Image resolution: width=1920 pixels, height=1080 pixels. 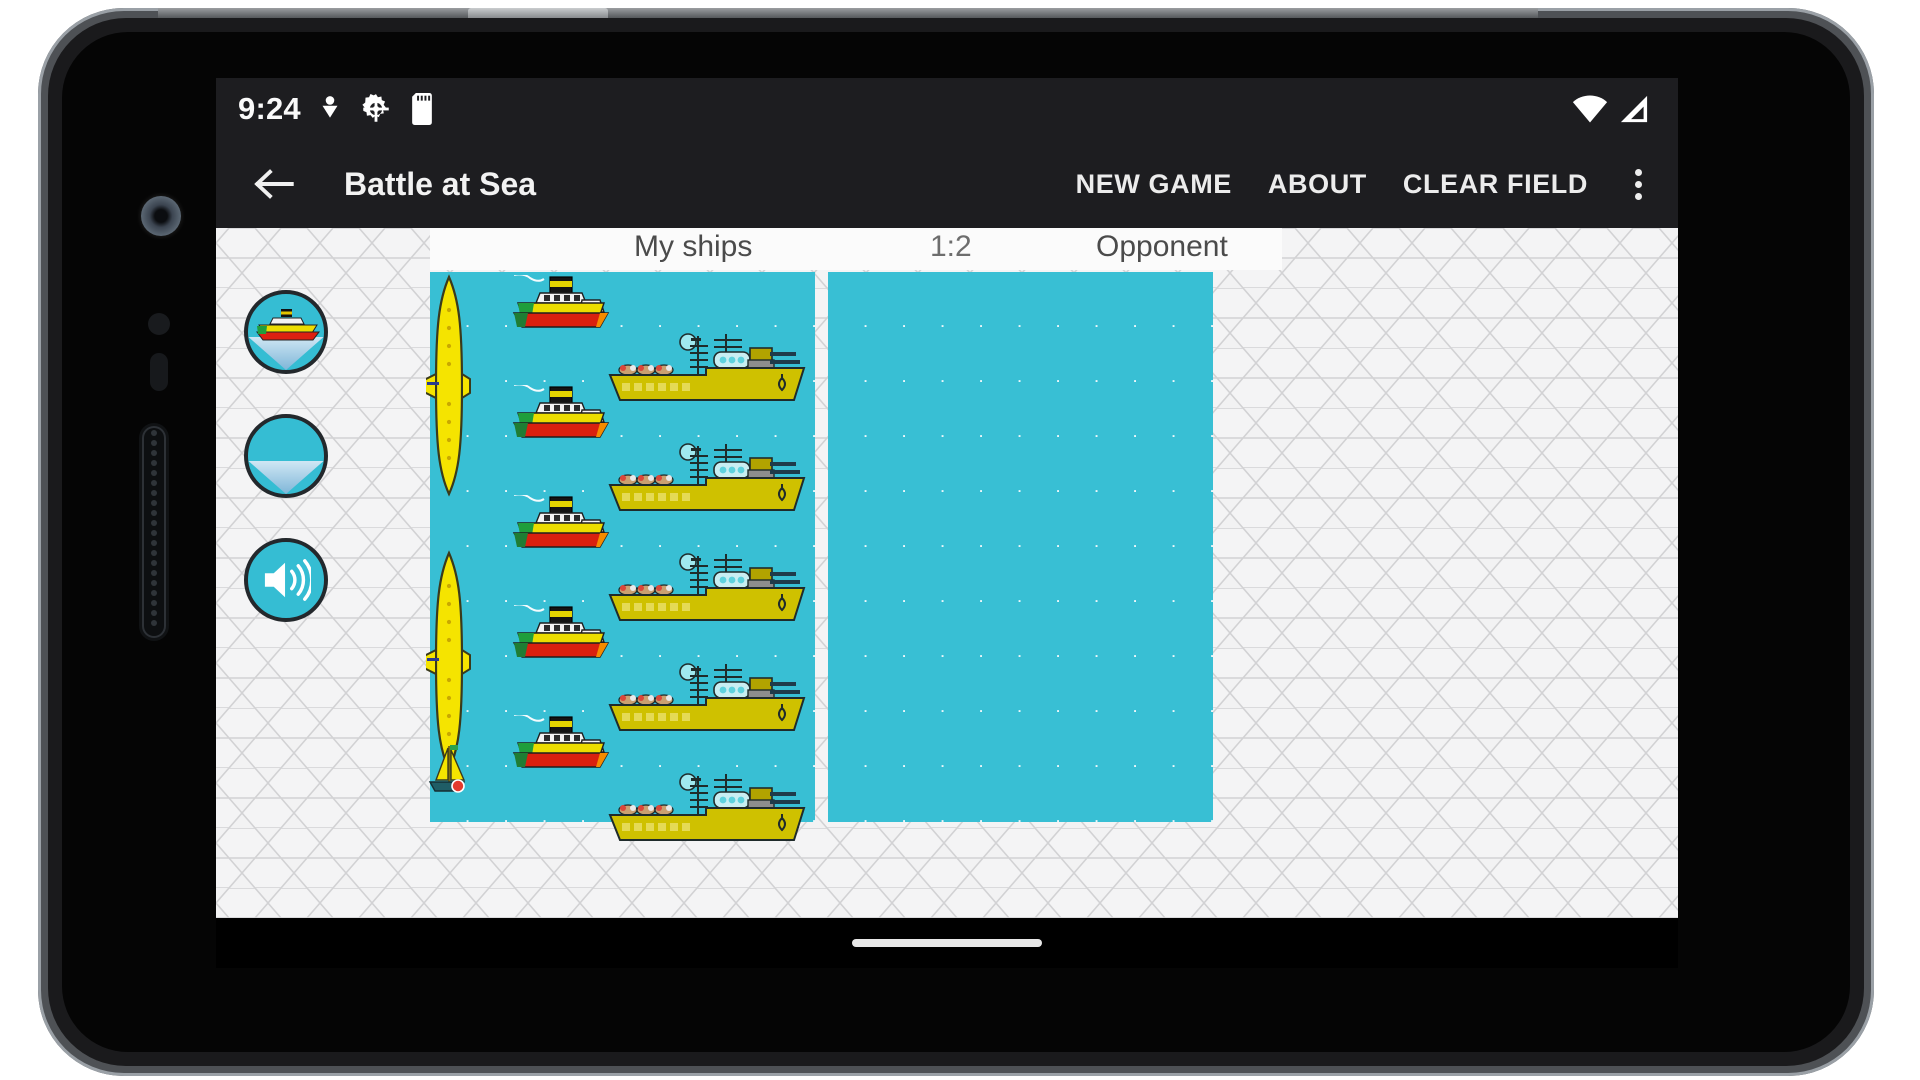 What do you see at coordinates (947, 184) in the screenshot?
I see `app-bar: Battle at Sea NEW GAME ABOUT CLEAR FIELD` at bounding box center [947, 184].